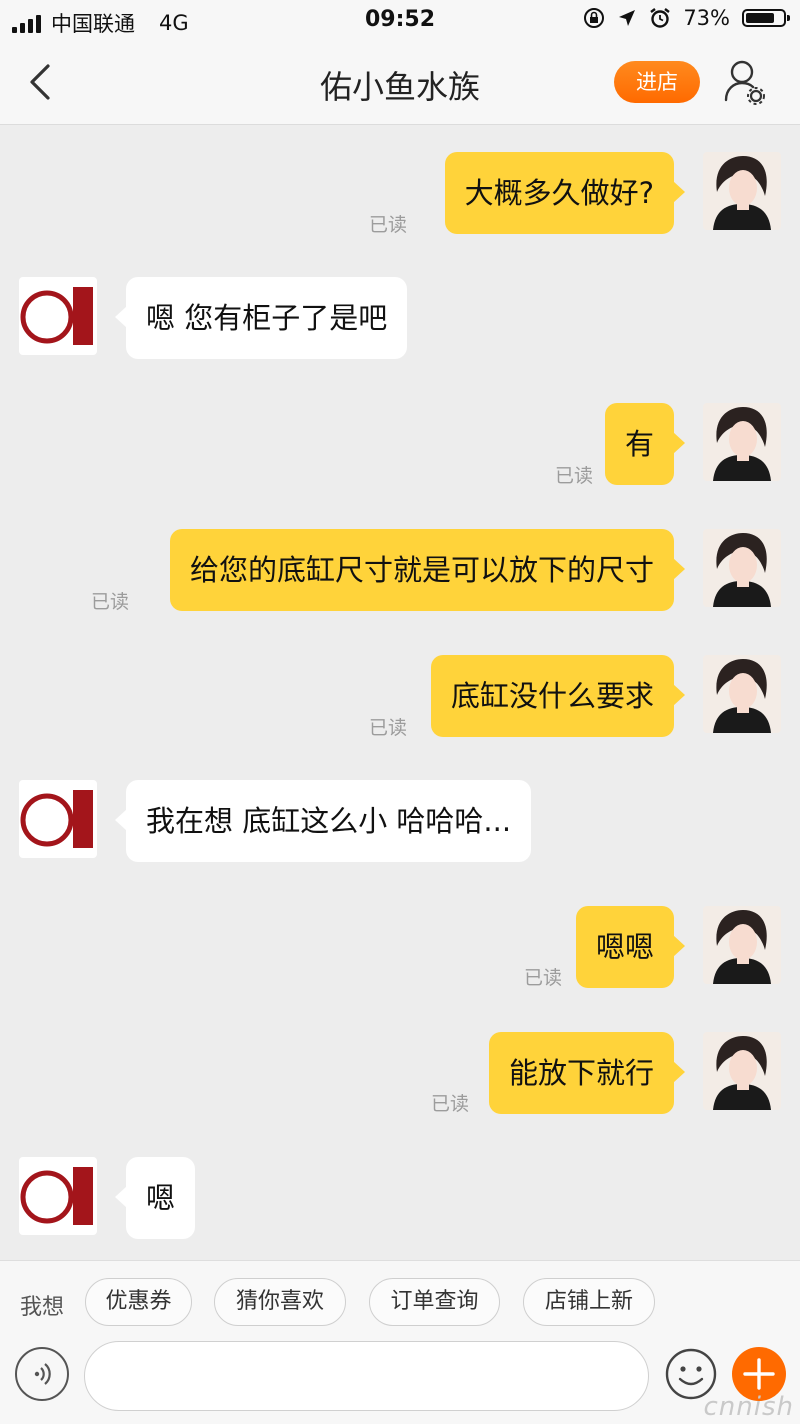  I want to click on enter-shop-button: 进店, so click(657, 82).